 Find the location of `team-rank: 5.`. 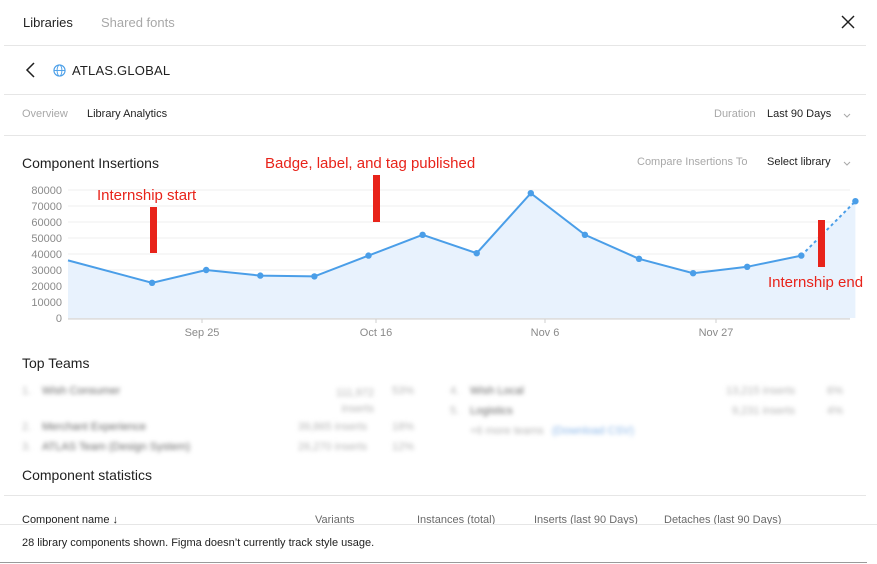

team-rank: 5. is located at coordinates (455, 411).